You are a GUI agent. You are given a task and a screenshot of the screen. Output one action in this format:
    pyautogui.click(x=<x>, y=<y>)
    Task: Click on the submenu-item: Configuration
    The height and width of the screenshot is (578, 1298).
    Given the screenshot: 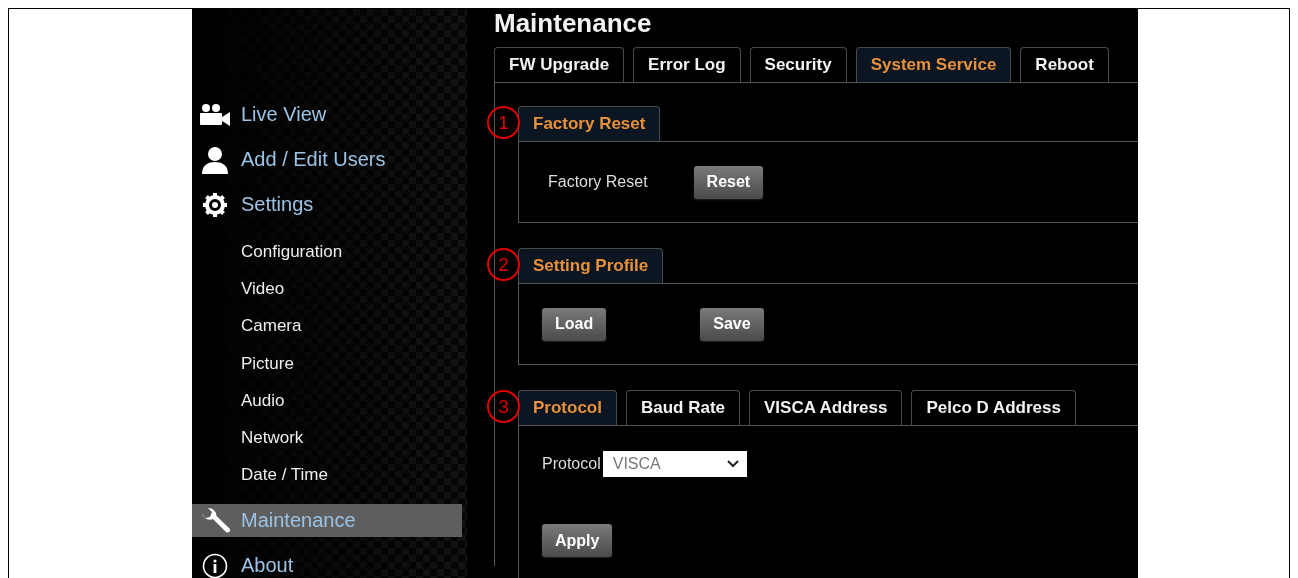 What is the action you would take?
    pyautogui.click(x=329, y=252)
    